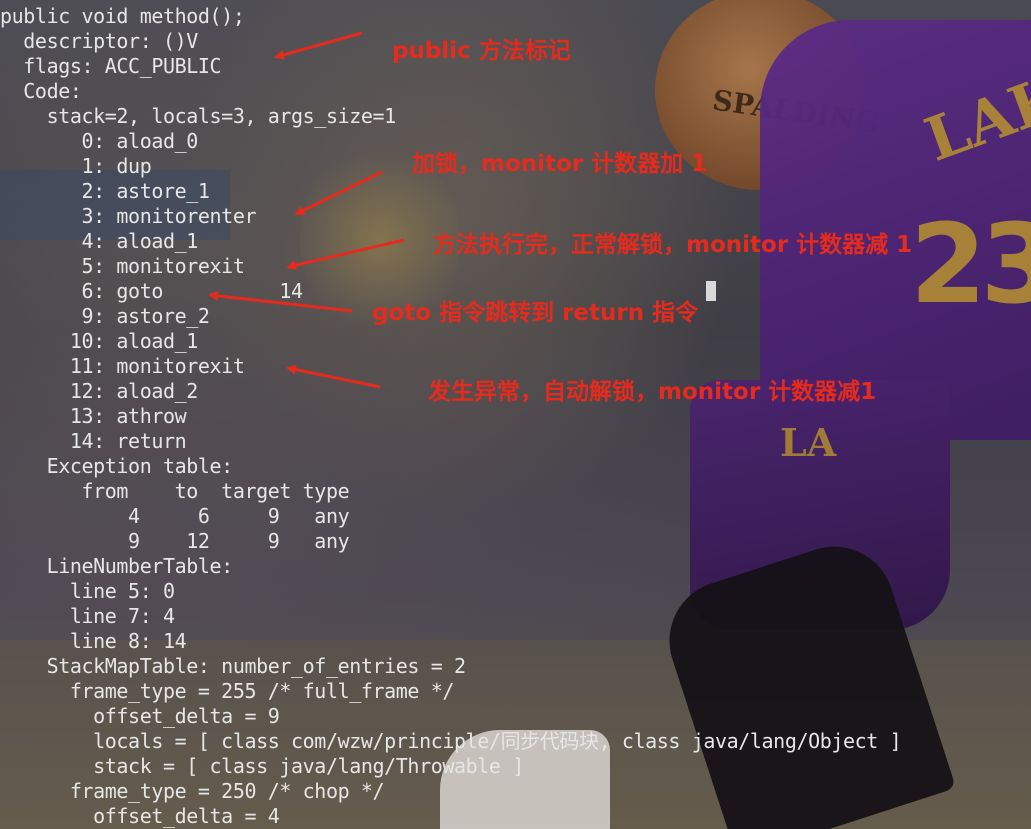  I want to click on annotation-goto-return: goto 指令跳转到 return 指令, so click(535, 313).